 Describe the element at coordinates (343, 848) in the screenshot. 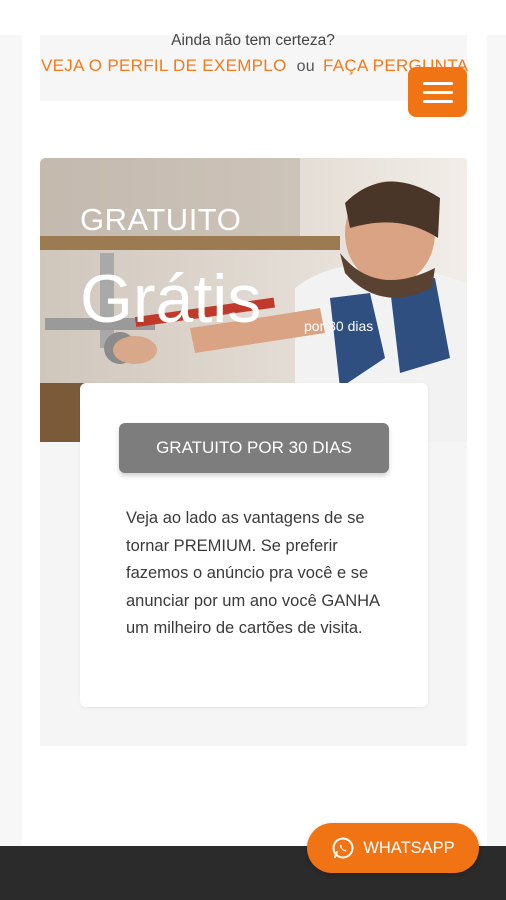

I see `whatsapp-icon` at that location.